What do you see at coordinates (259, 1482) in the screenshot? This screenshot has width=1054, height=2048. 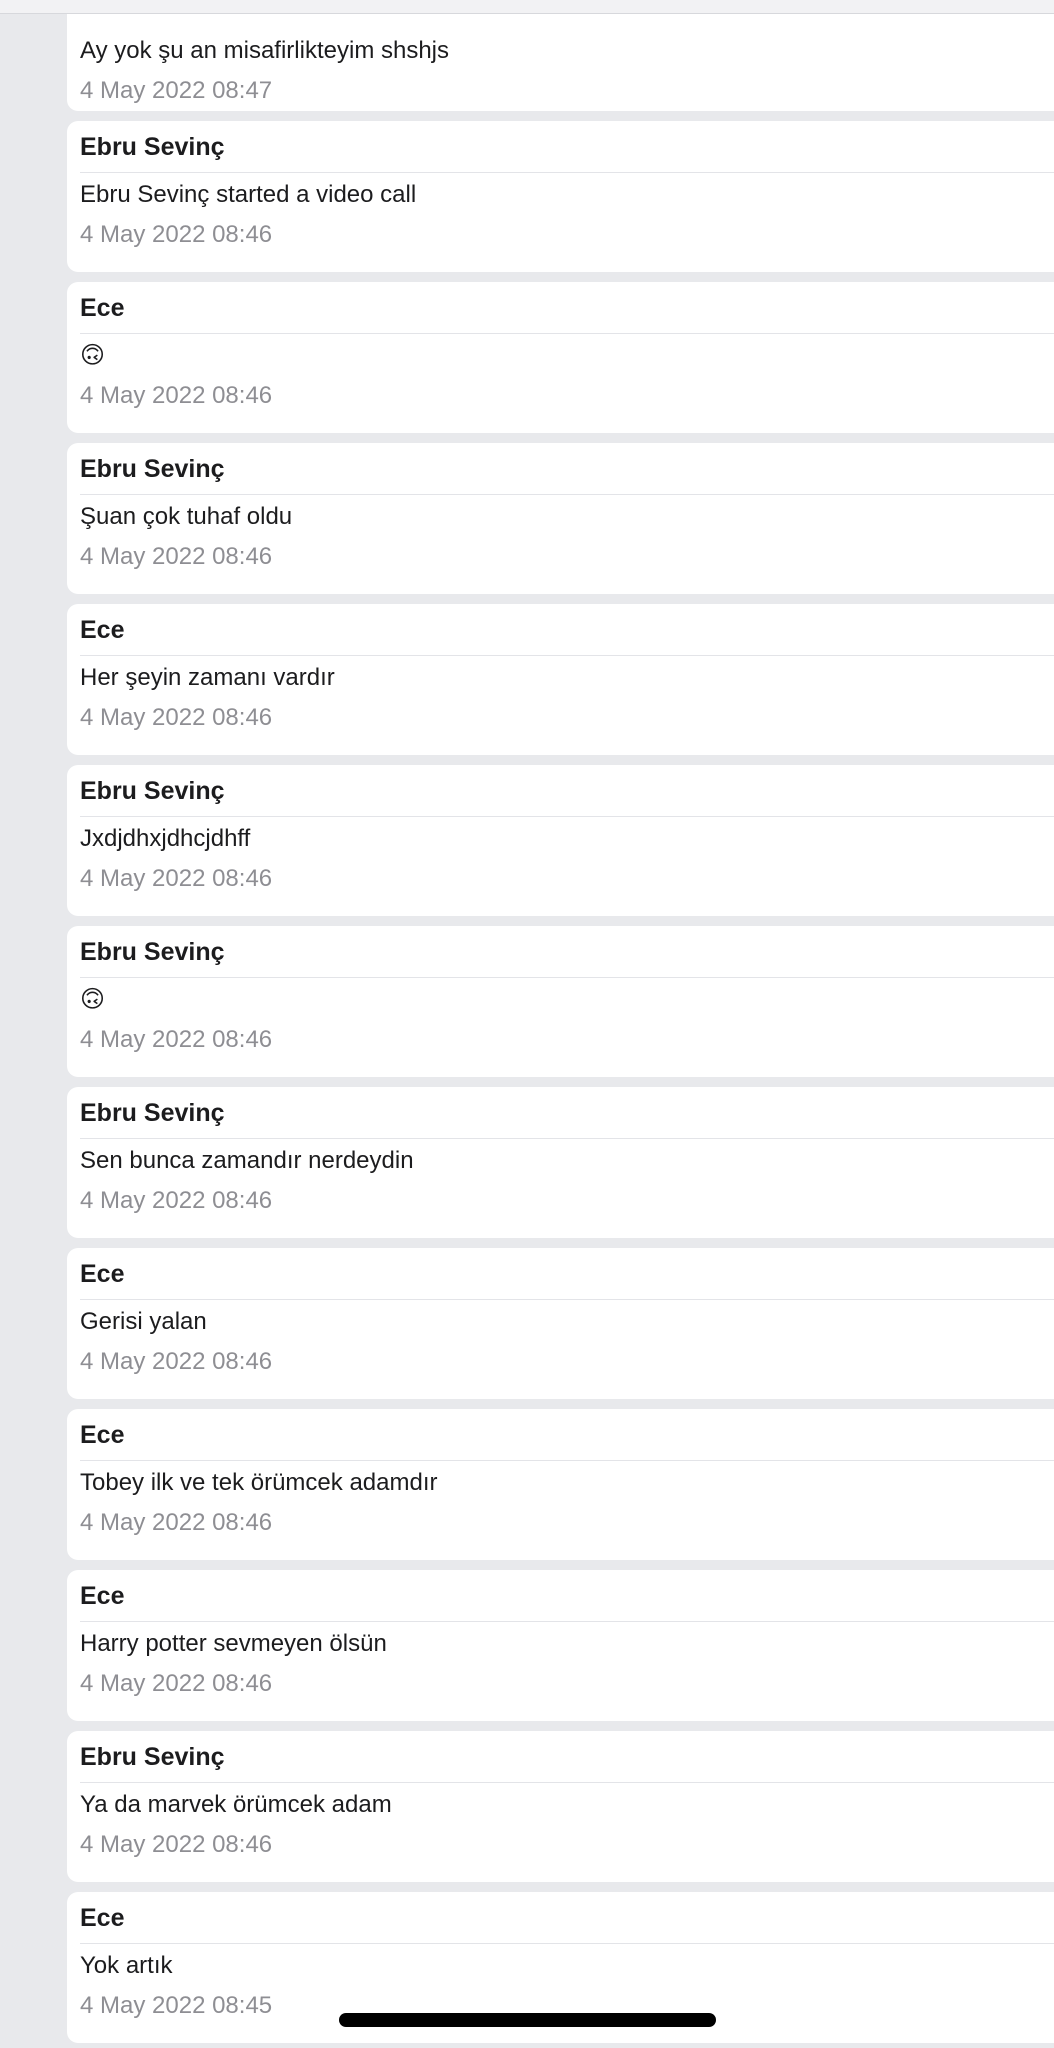 I see `message-text: Tobey ilk ve tek örümcek adamdır` at bounding box center [259, 1482].